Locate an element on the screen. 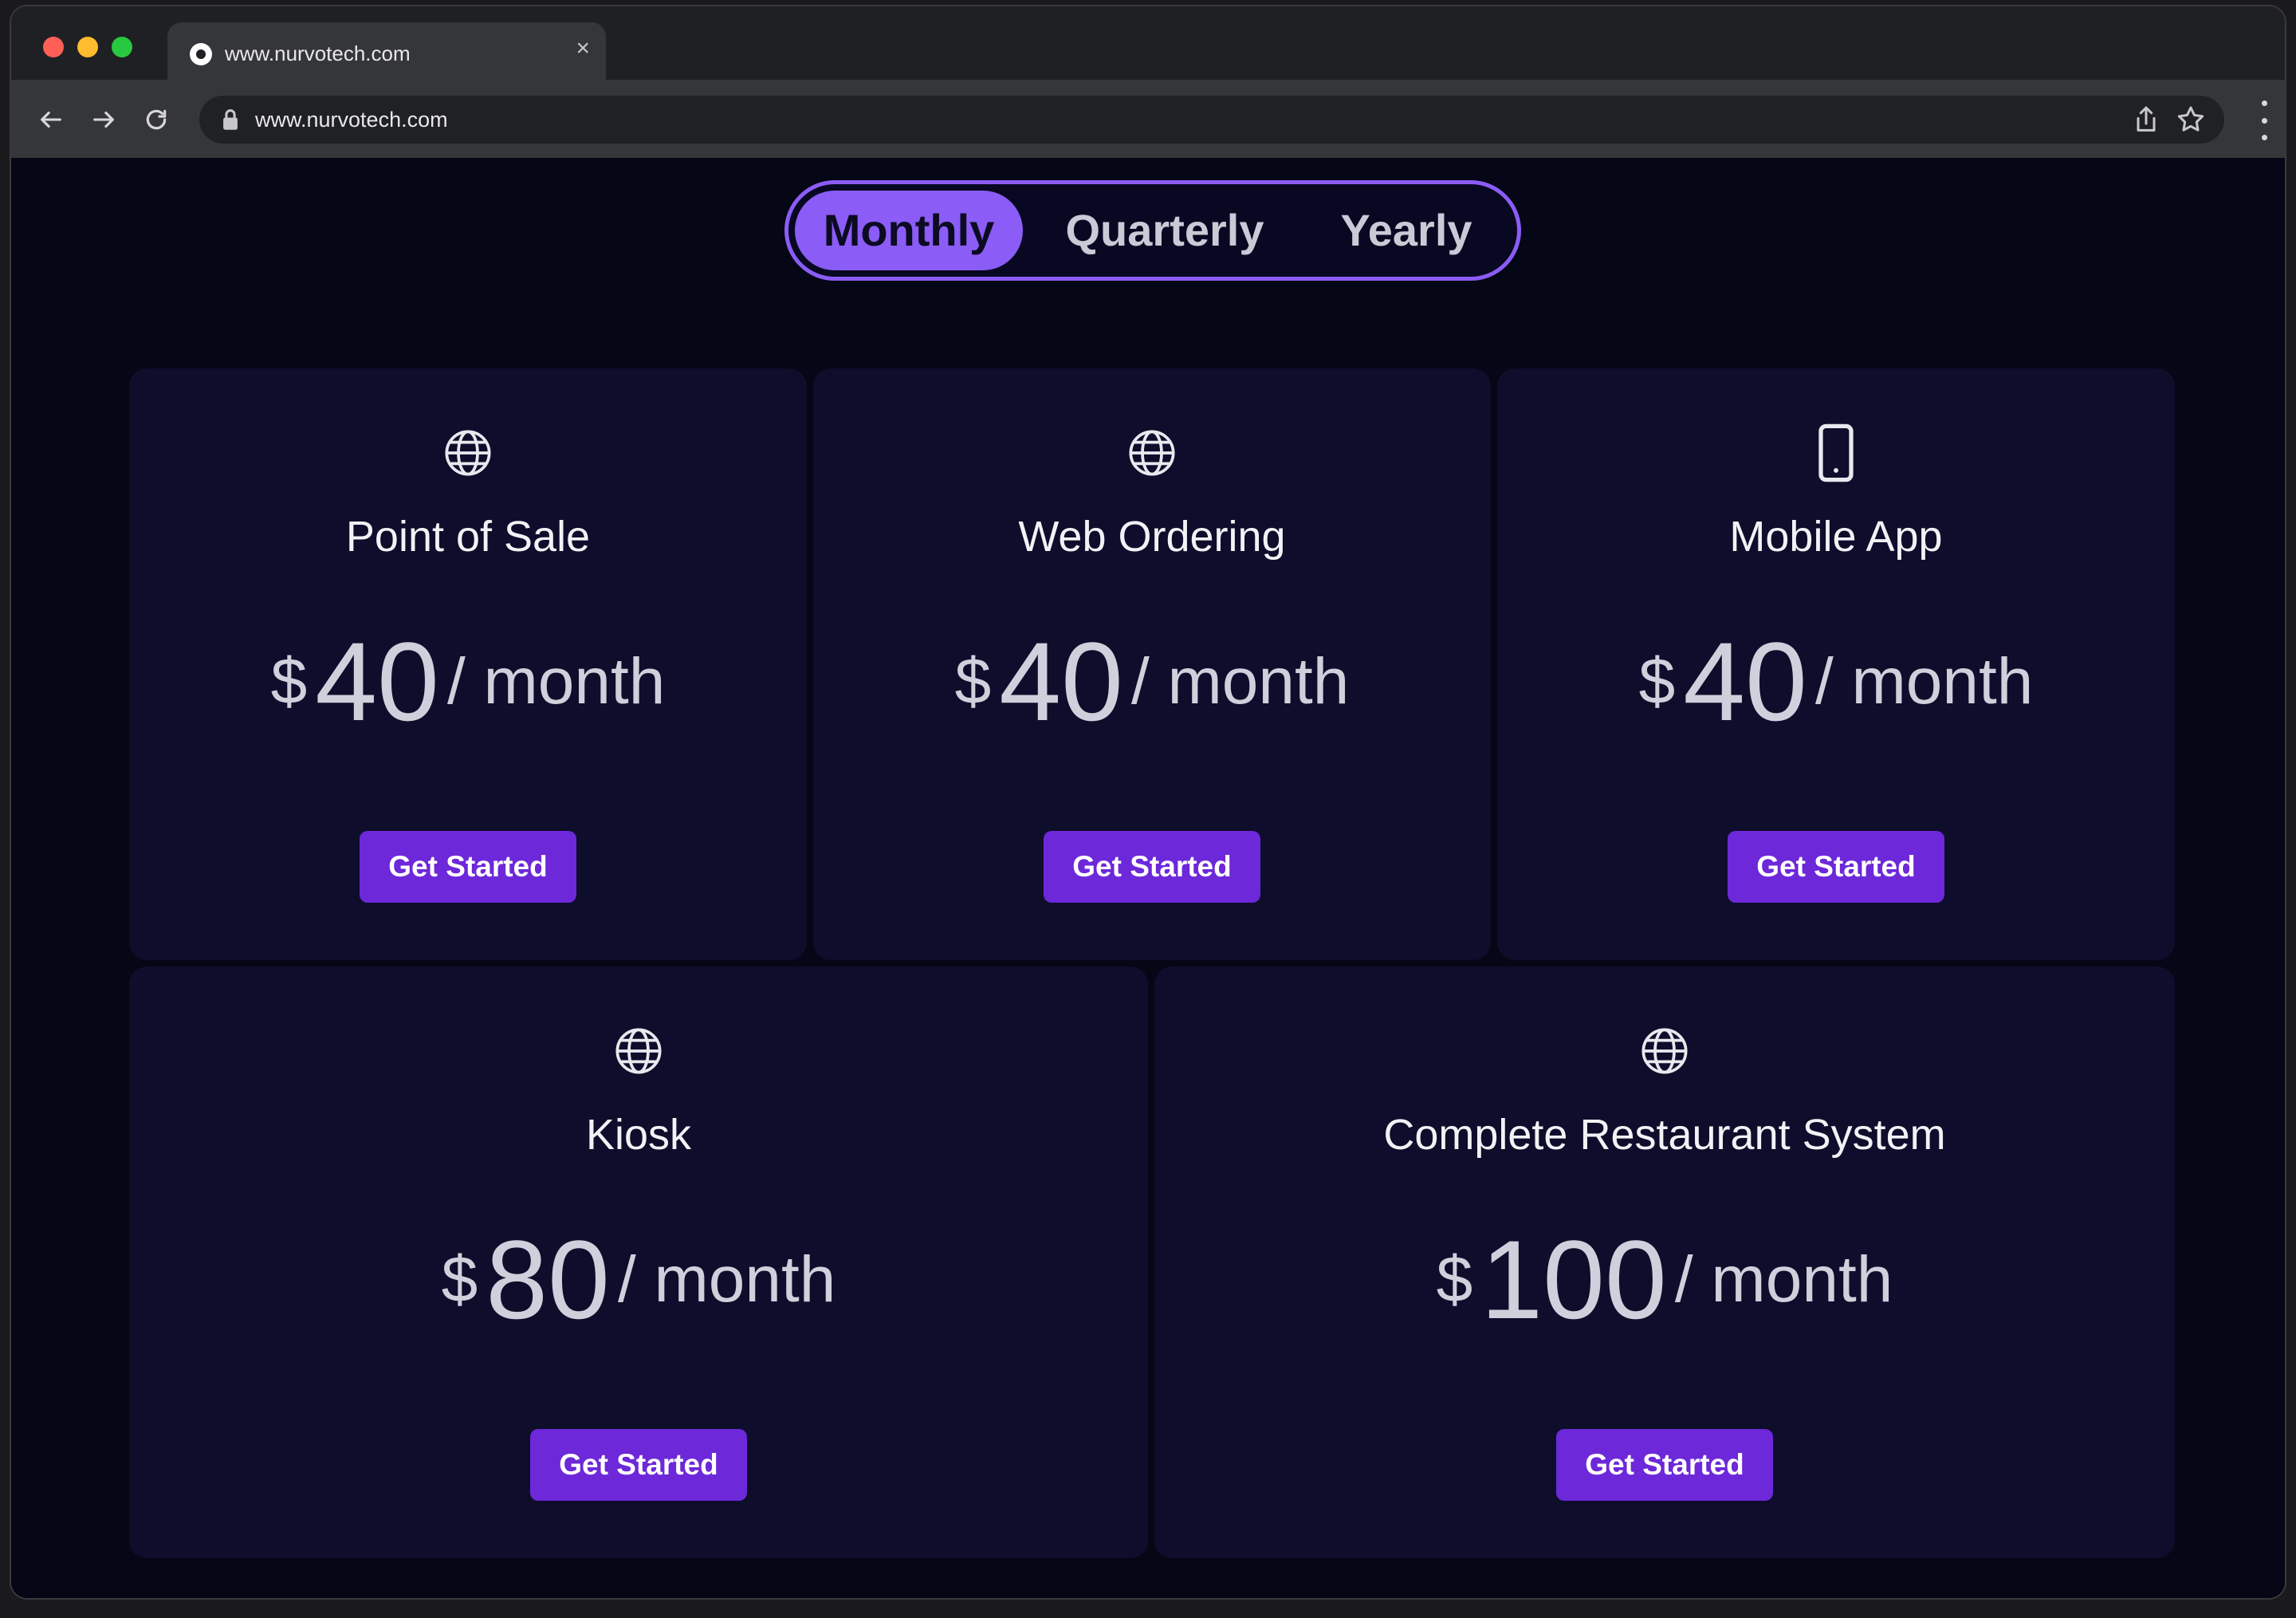  plan-price: $100/ month is located at coordinates (1664, 1279).